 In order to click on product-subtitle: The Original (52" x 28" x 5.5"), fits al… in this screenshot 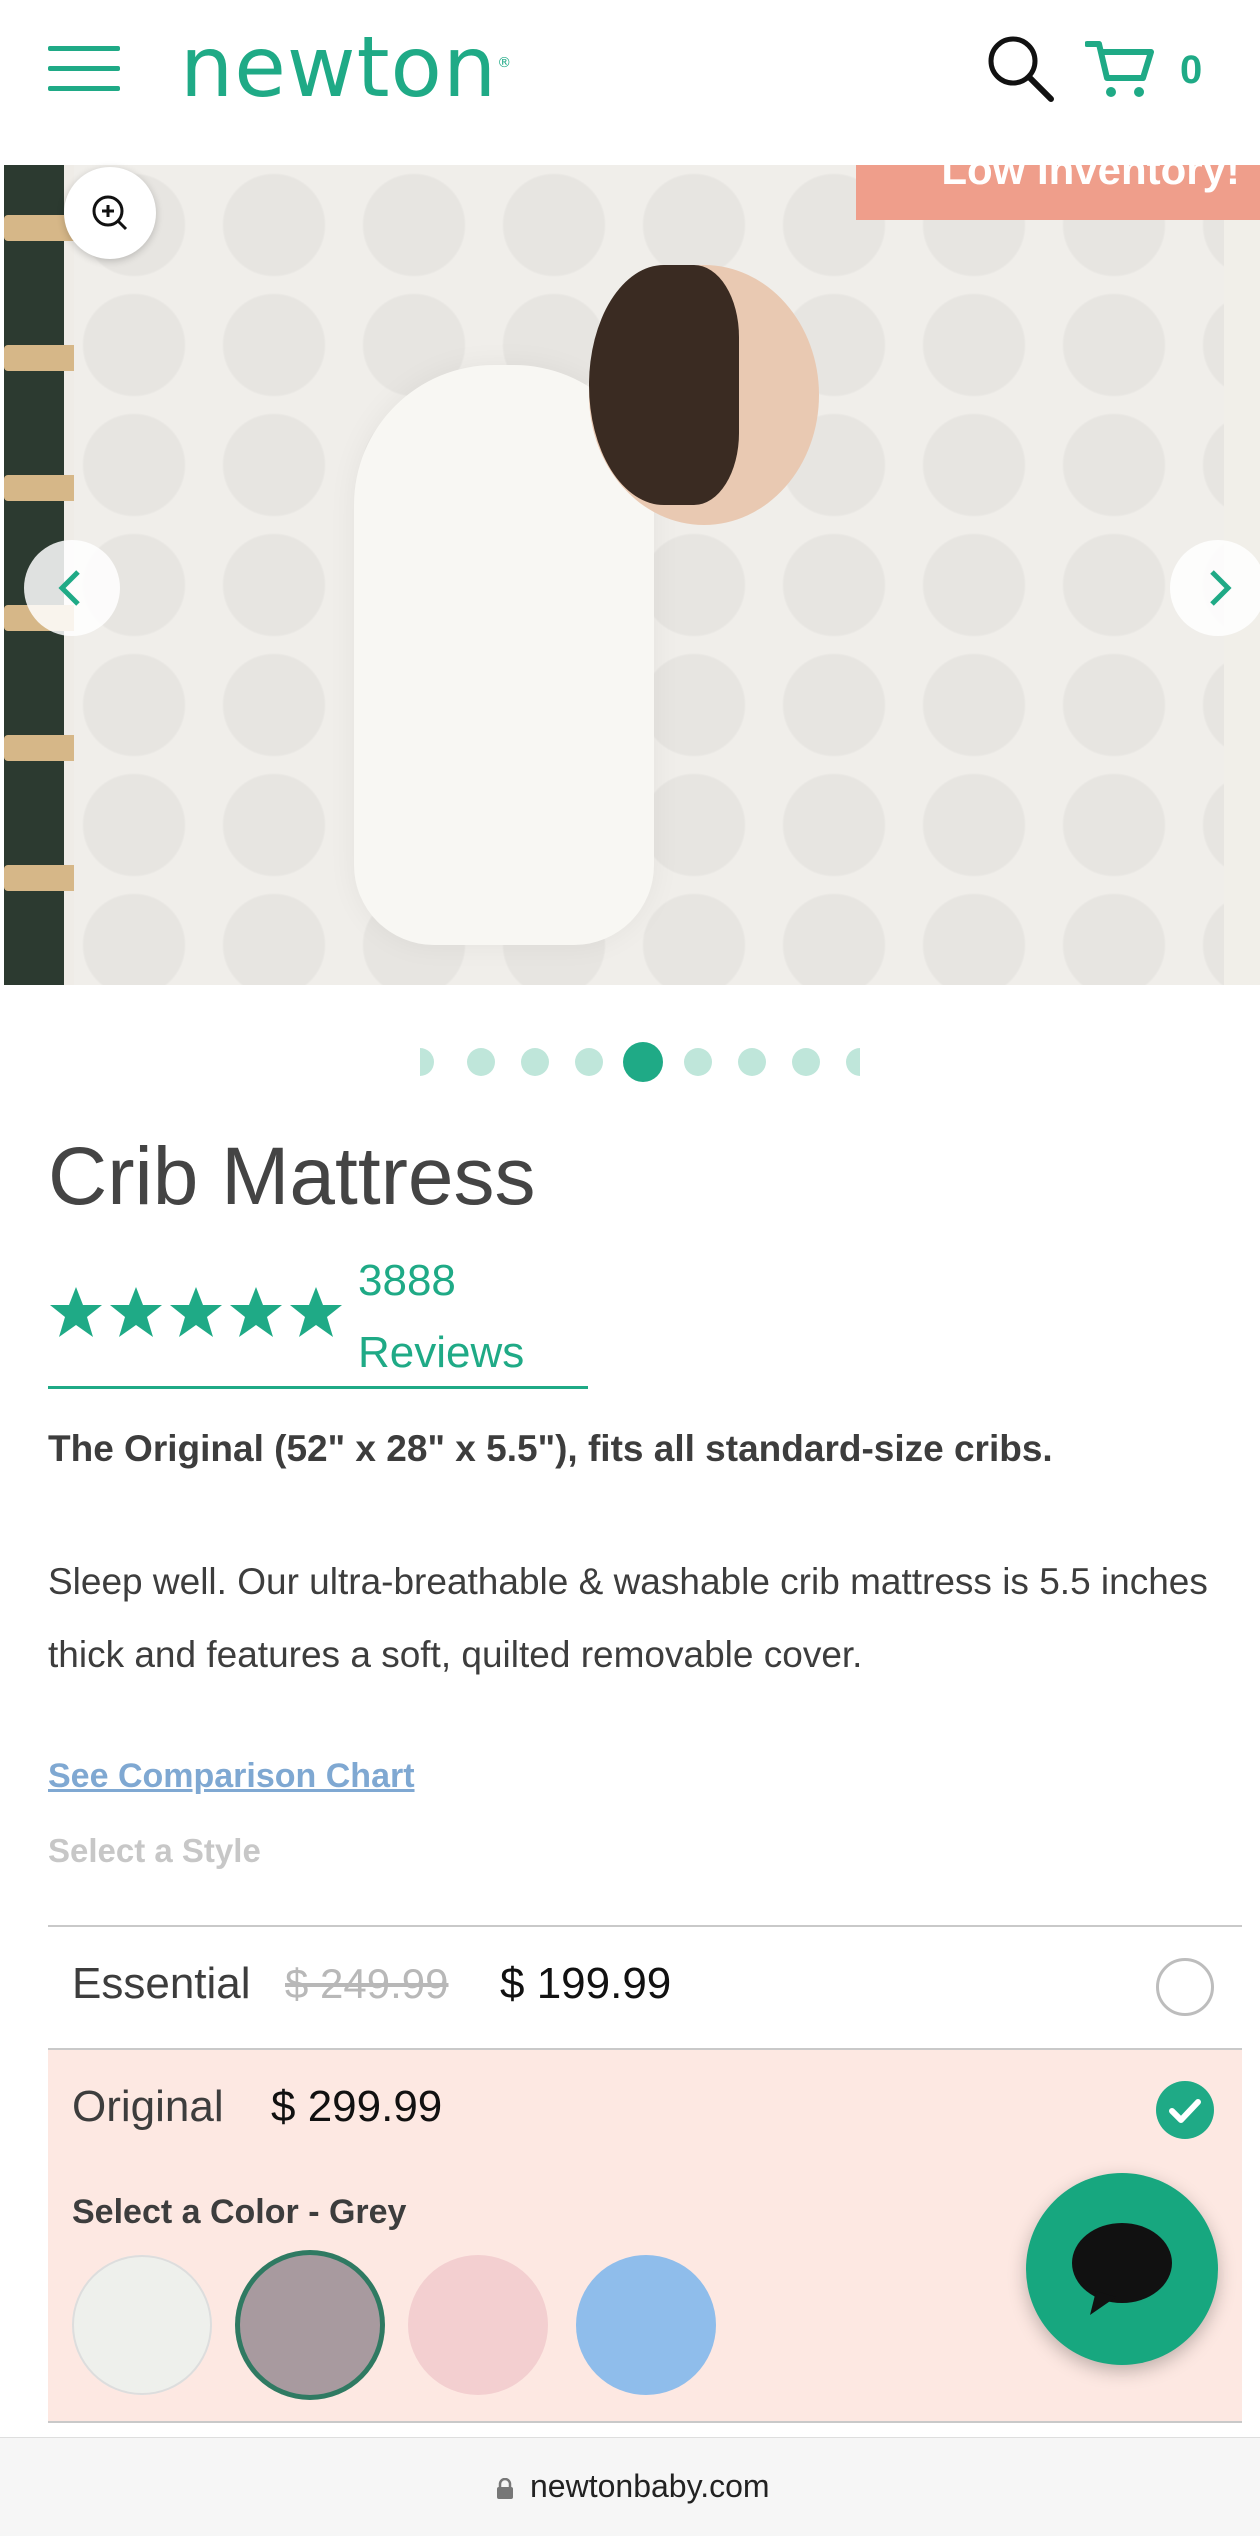, I will do `click(550, 1448)`.